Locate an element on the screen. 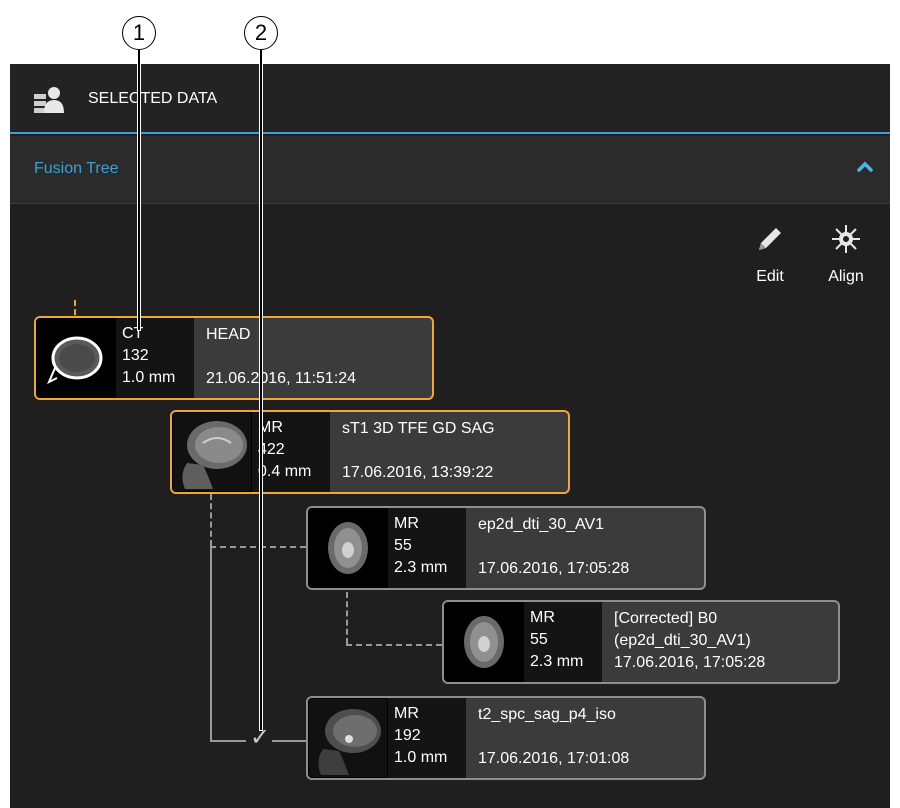 Image resolution: width=900 pixels, height=808 pixels. series-description: sT1 3D TFE GD SAG 17.06.2016, 13:39:22 is located at coordinates (451, 452).